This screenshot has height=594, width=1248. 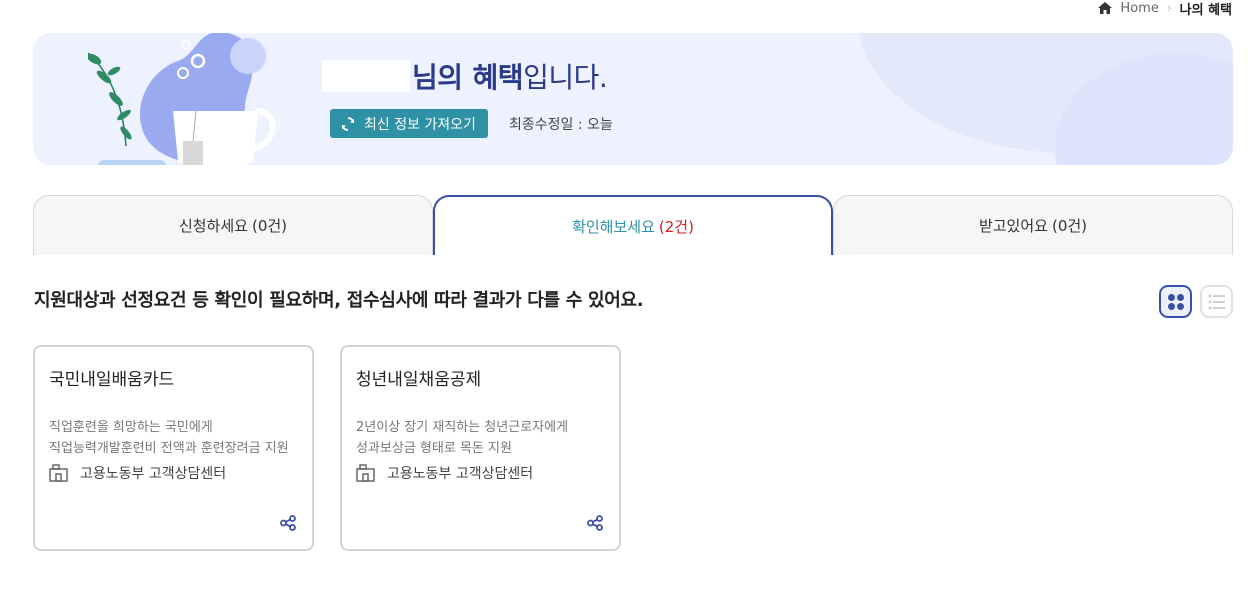 What do you see at coordinates (420, 124) in the screenshot?
I see `refresh-info-label: 최신 정보 가져오기` at bounding box center [420, 124].